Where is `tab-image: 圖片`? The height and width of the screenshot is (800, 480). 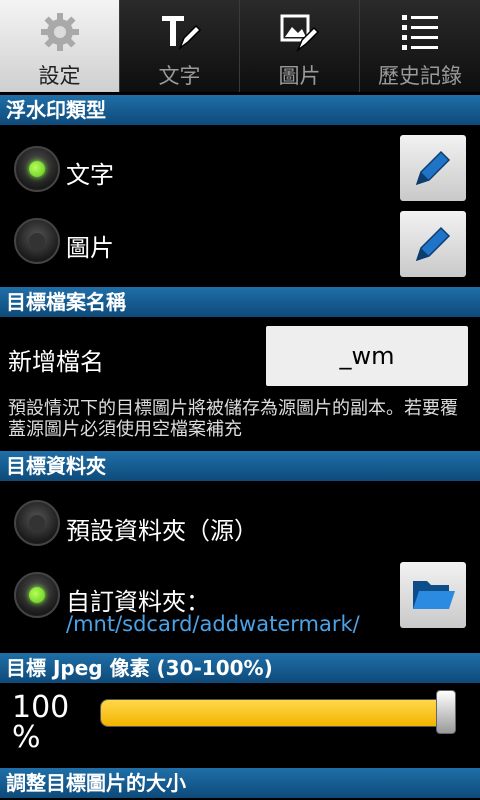
tab-image: 圖片 is located at coordinates (300, 46).